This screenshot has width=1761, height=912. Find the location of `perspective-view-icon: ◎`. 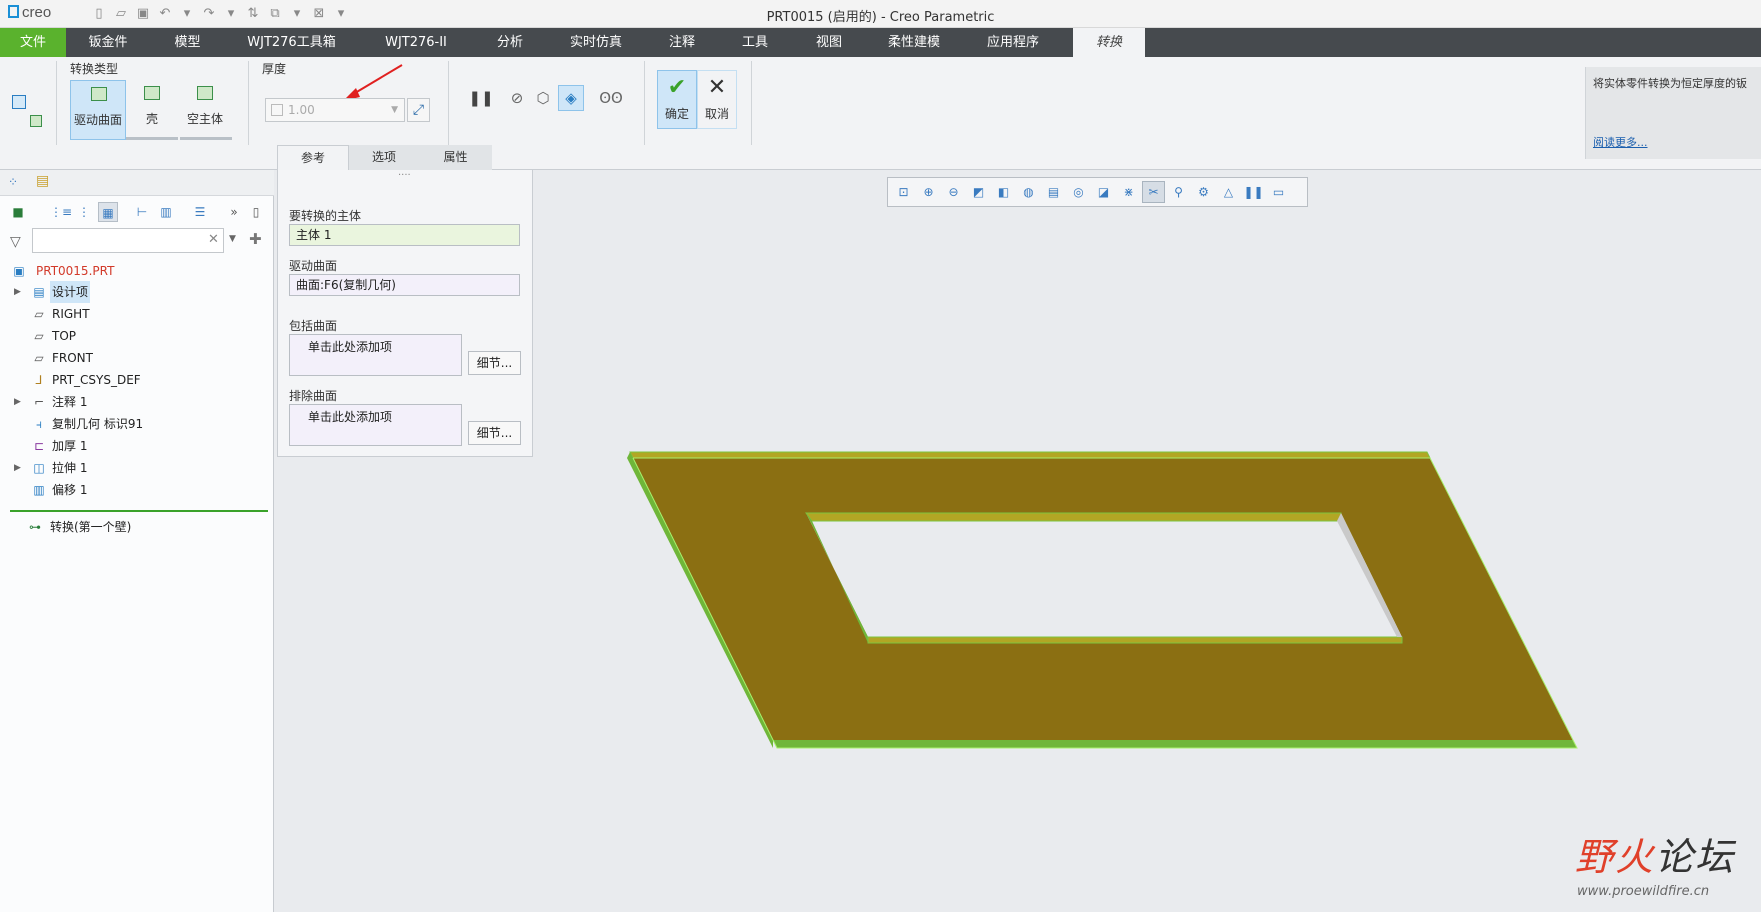

perspective-view-icon: ◎ is located at coordinates (1078, 192).